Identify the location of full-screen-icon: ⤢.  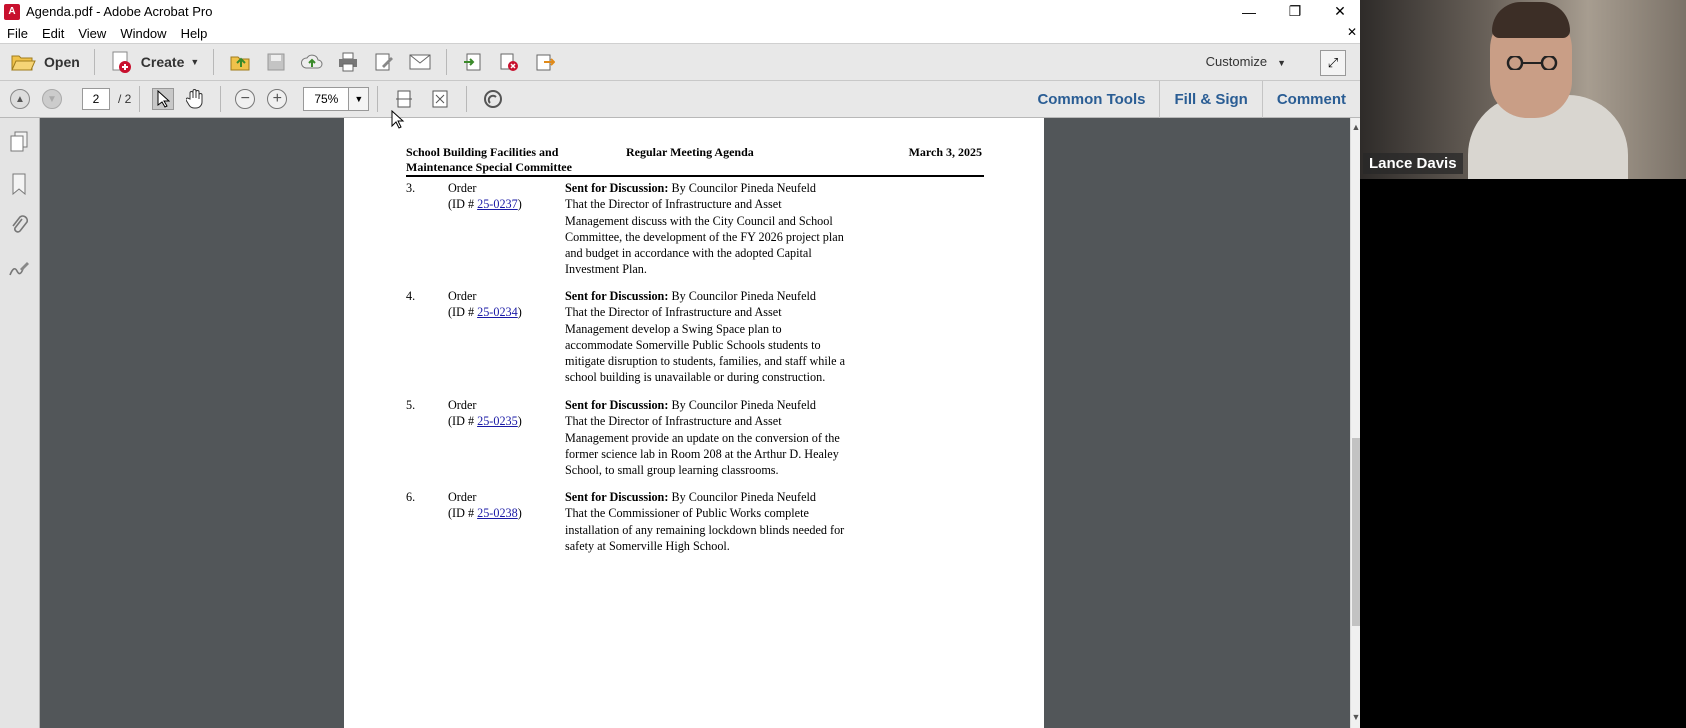
(1333, 63).